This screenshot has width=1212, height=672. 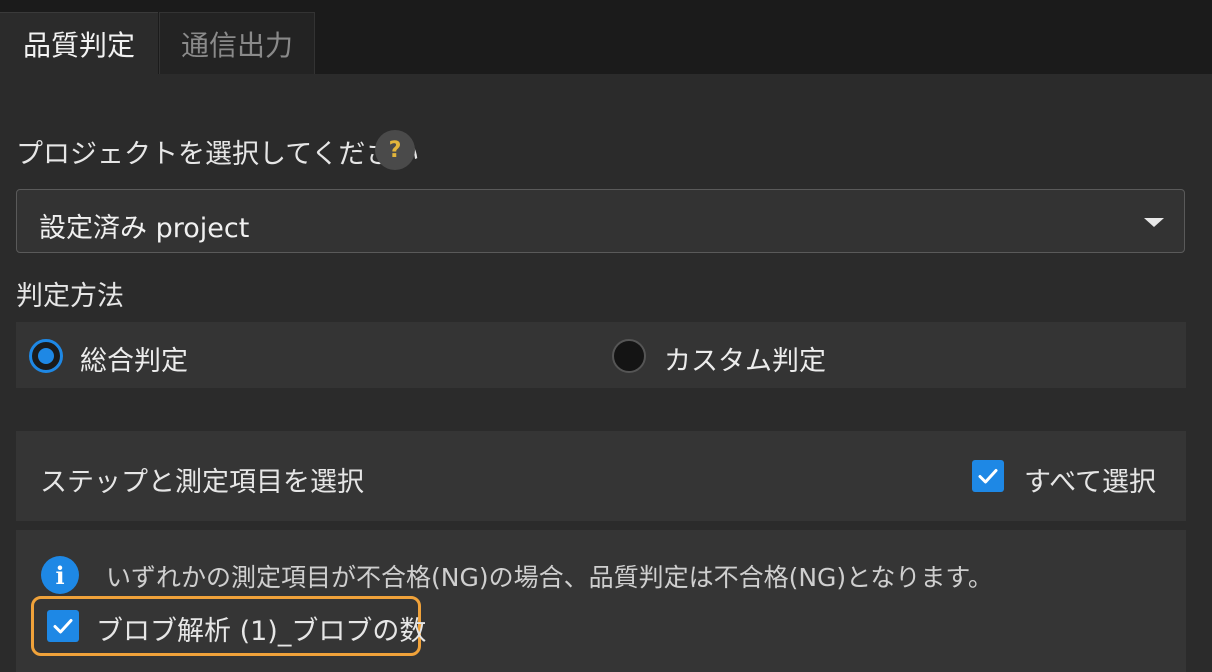 I want to click on radio-overall-judgment, so click(x=46, y=356).